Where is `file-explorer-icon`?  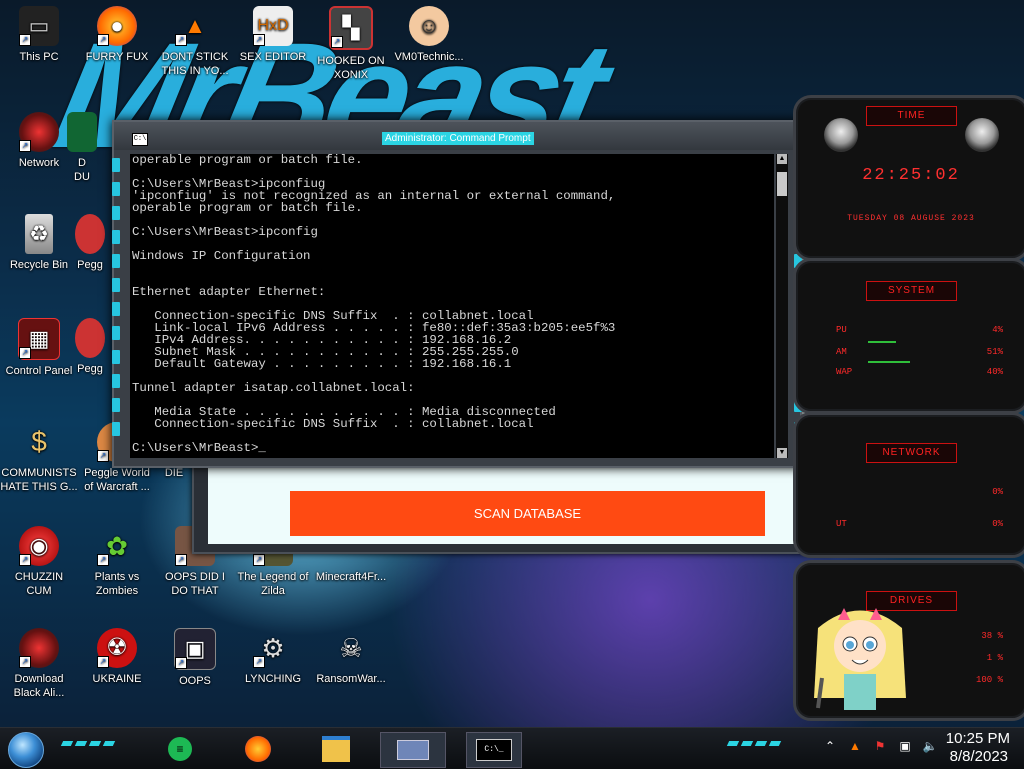
file-explorer-icon is located at coordinates (336, 749).